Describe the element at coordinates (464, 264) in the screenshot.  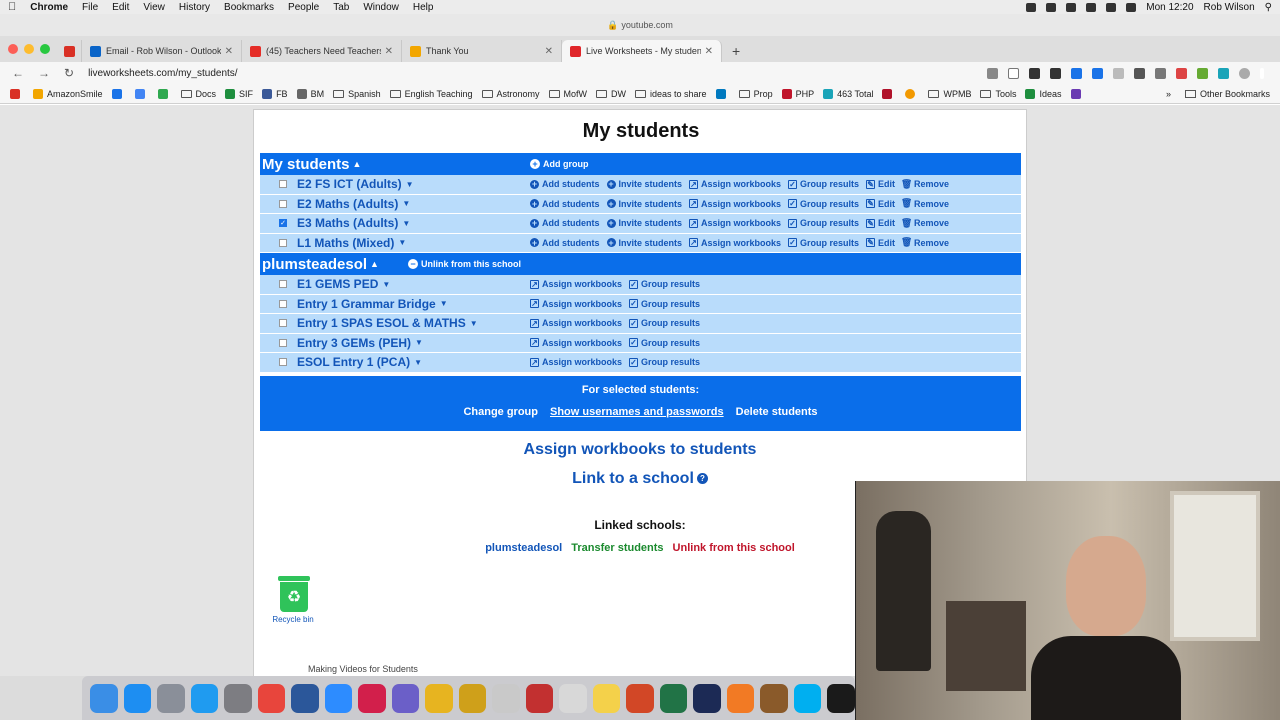
I see `unlink-school-button: − Unlink from this school` at that location.